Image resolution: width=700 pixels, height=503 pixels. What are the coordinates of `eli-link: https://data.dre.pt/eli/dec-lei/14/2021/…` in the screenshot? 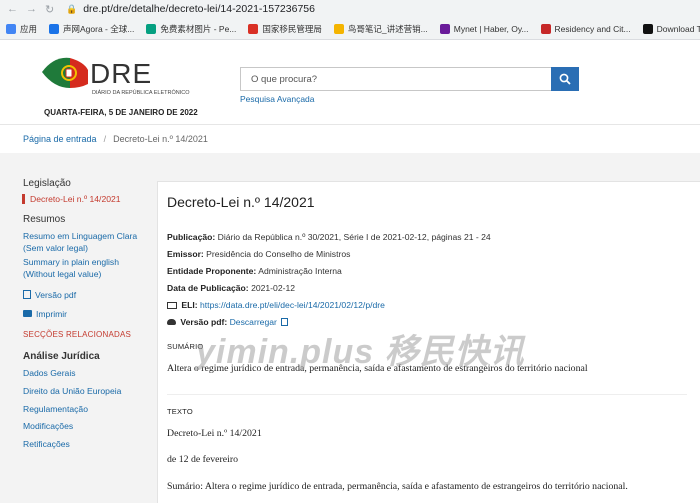 It's located at (292, 305).